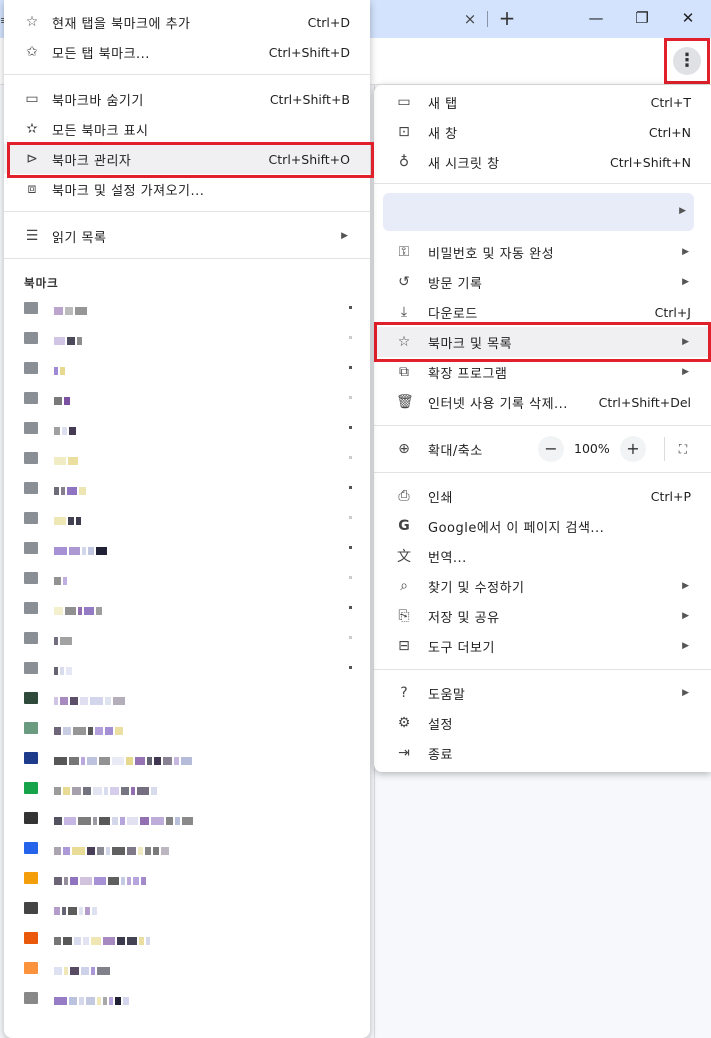 Image resolution: width=711 pixels, height=1038 pixels. Describe the element at coordinates (542, 162) in the screenshot. I see `menu-incognito: ♁ 새 시크릿 창 Ctrl+Shift+N` at that location.